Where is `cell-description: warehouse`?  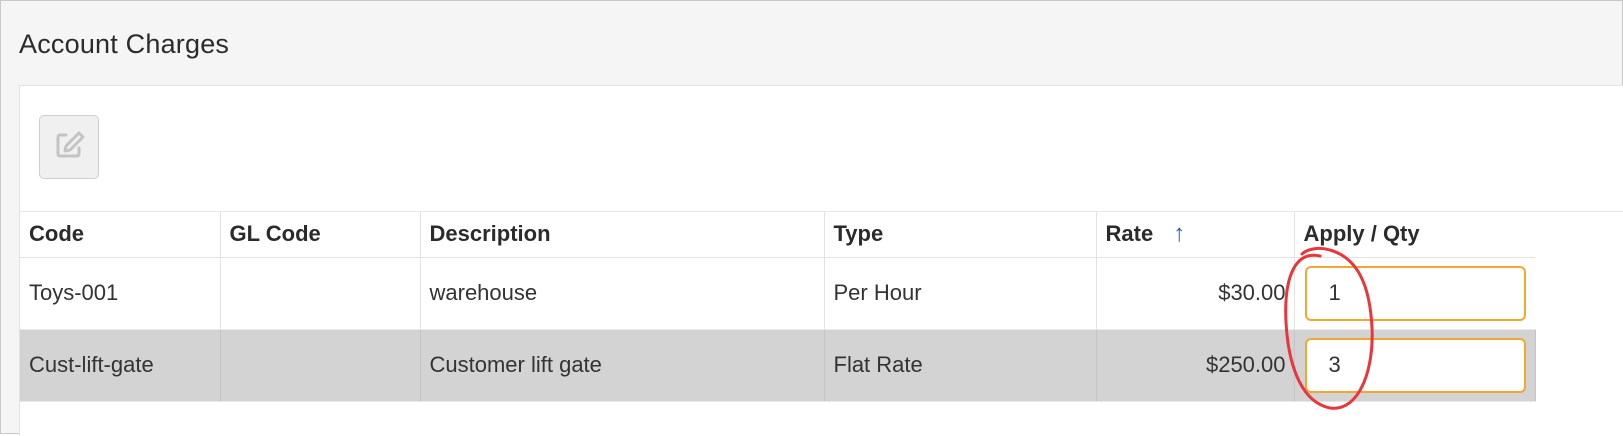
cell-description: warehouse is located at coordinates (622, 293).